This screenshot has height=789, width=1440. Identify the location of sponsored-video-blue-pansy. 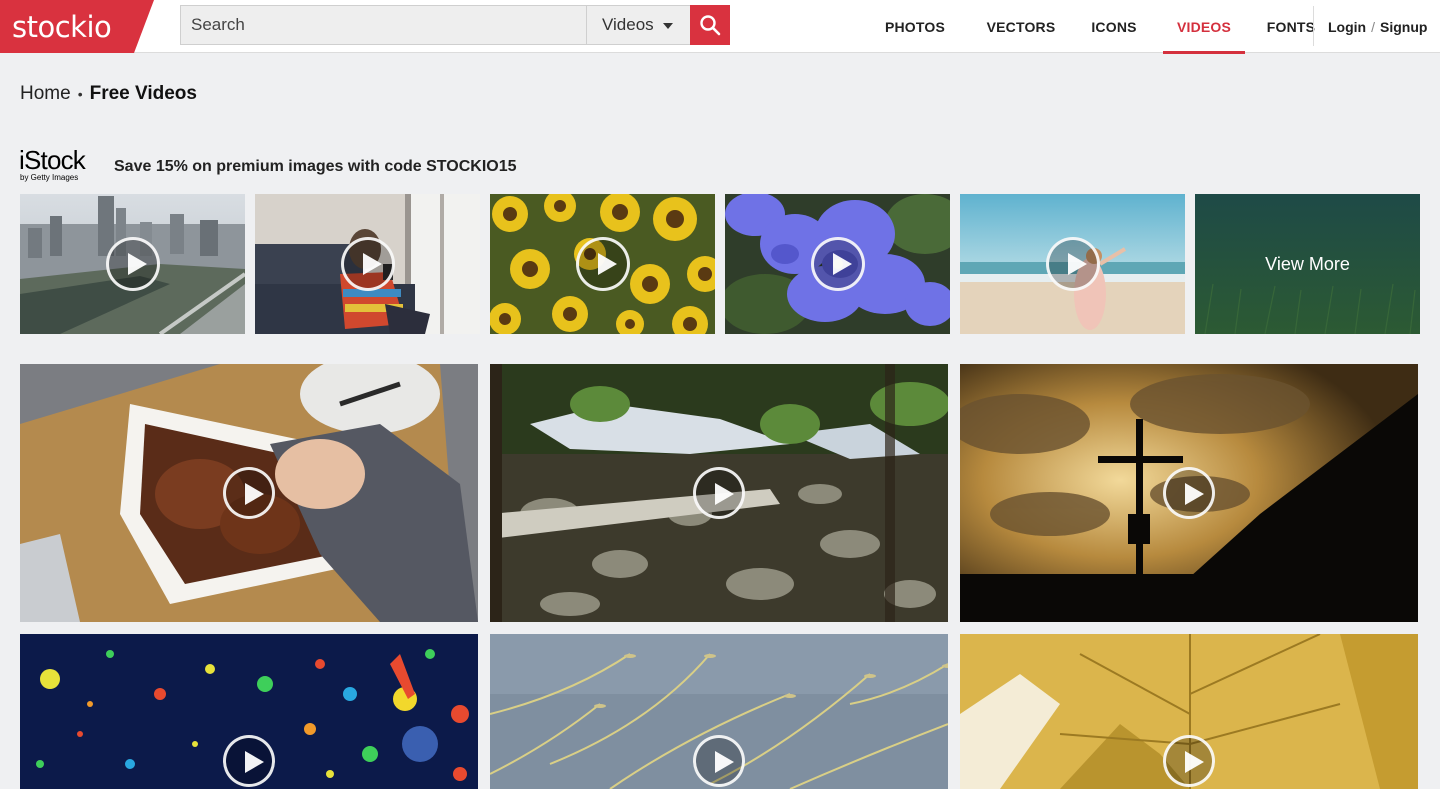
(837, 264).